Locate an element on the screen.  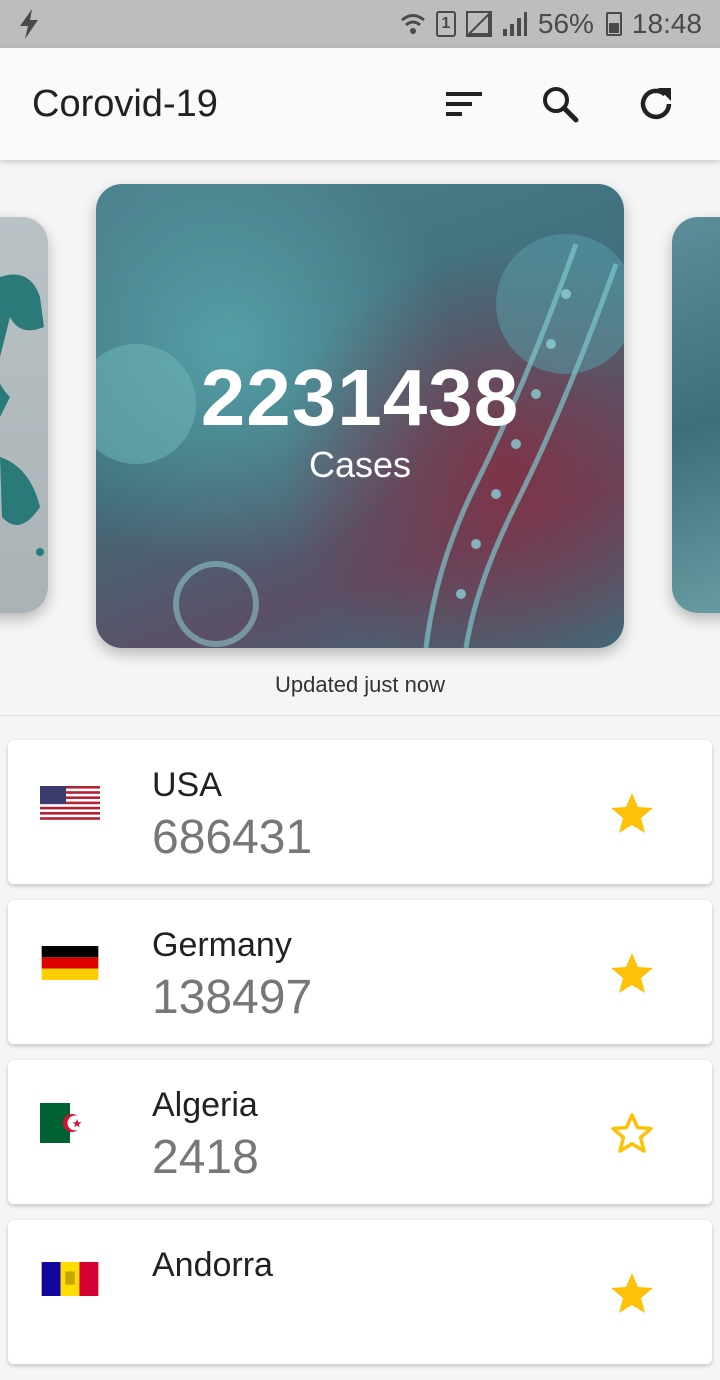
battery-icon is located at coordinates (613, 24).